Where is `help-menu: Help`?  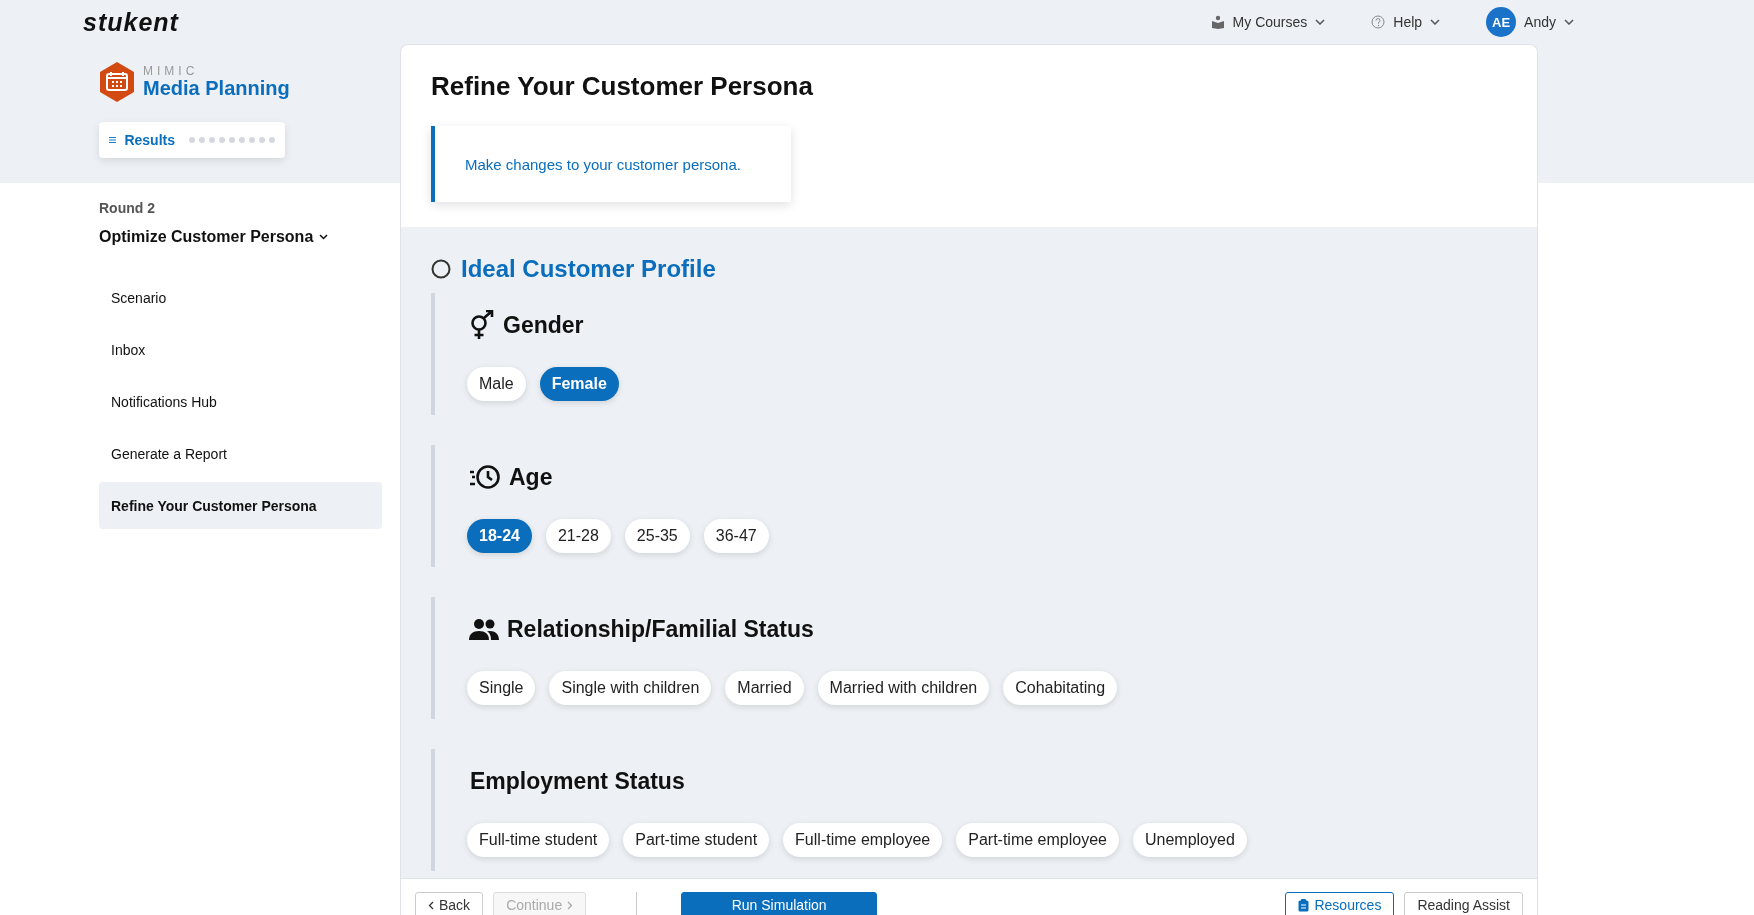 help-menu: Help is located at coordinates (1406, 22).